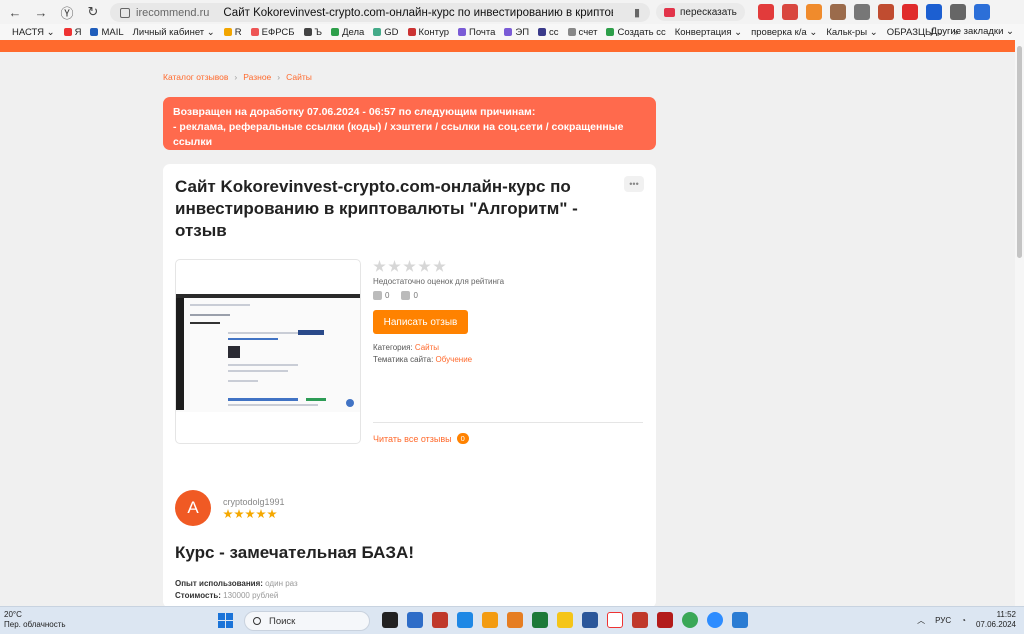  Describe the element at coordinates (1019, 152) in the screenshot. I see `scrollbar-thumb` at that location.